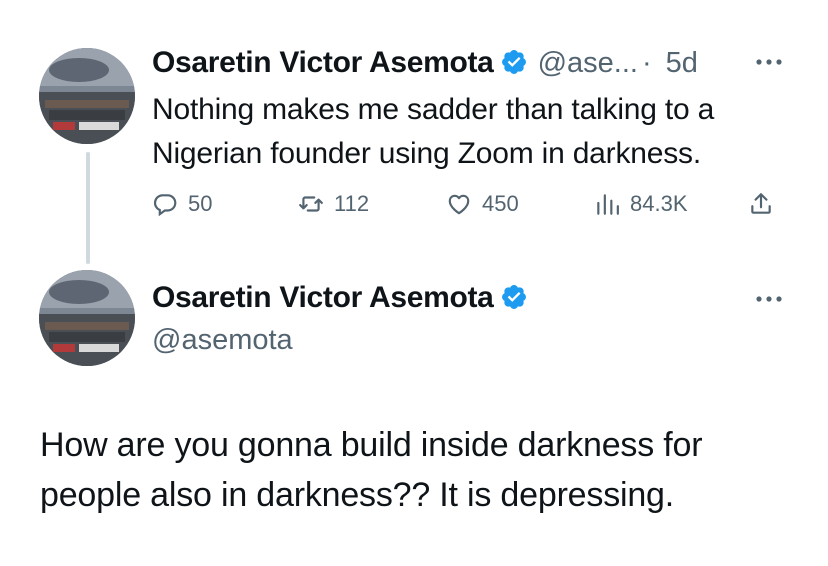 This screenshot has width=828, height=566. Describe the element at coordinates (608, 204) in the screenshot. I see `views-icon` at that location.